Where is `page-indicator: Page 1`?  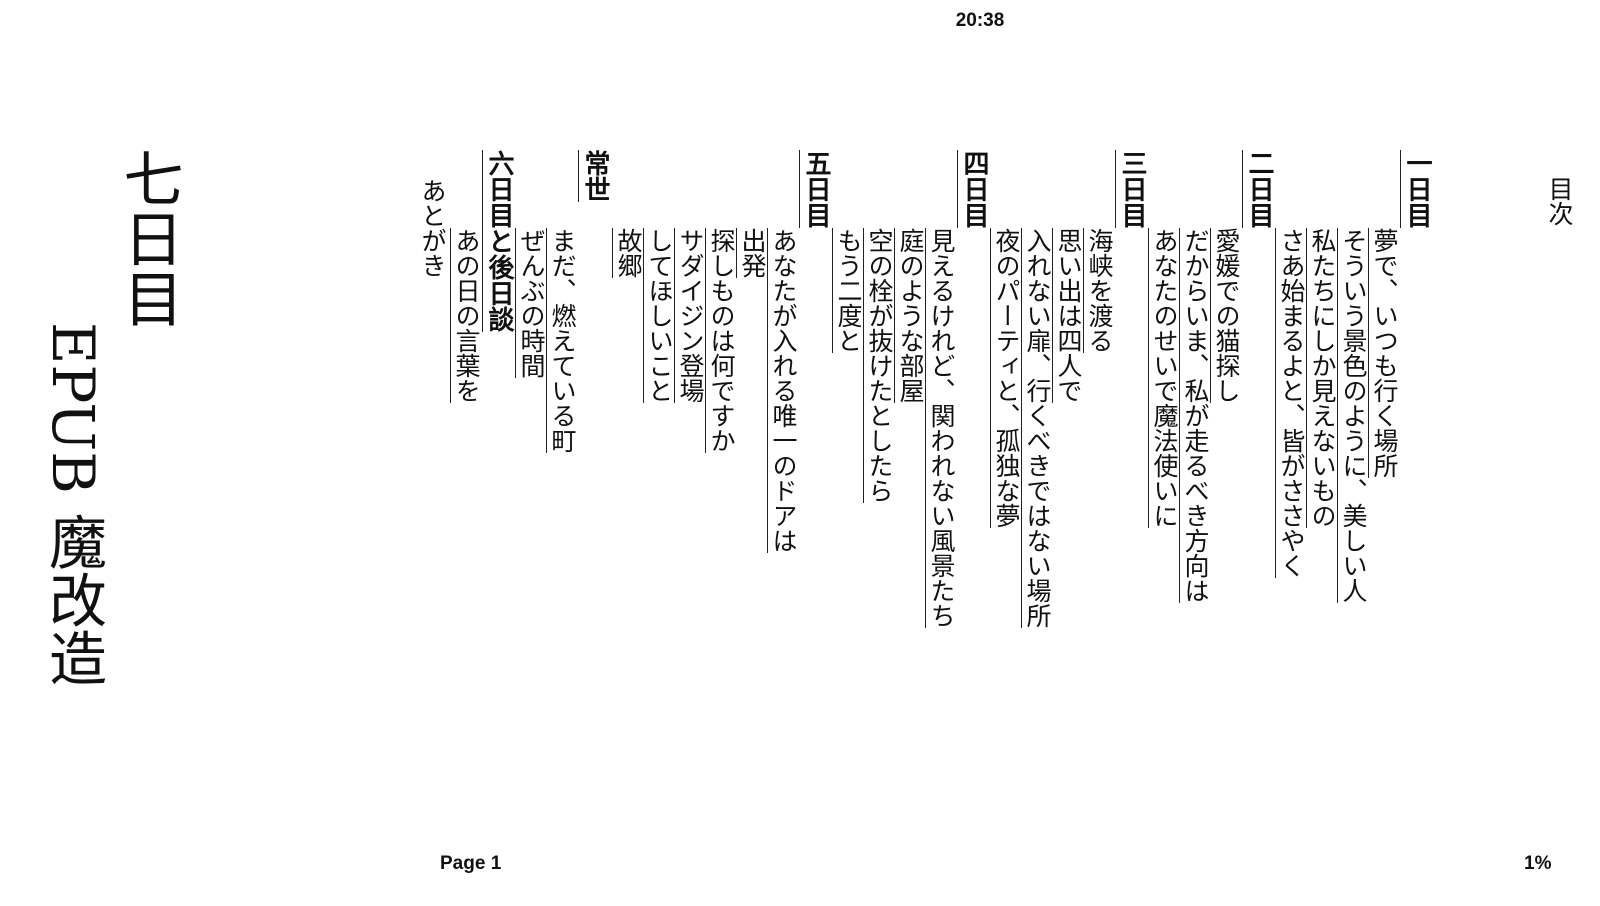 page-indicator: Page 1 is located at coordinates (471, 863).